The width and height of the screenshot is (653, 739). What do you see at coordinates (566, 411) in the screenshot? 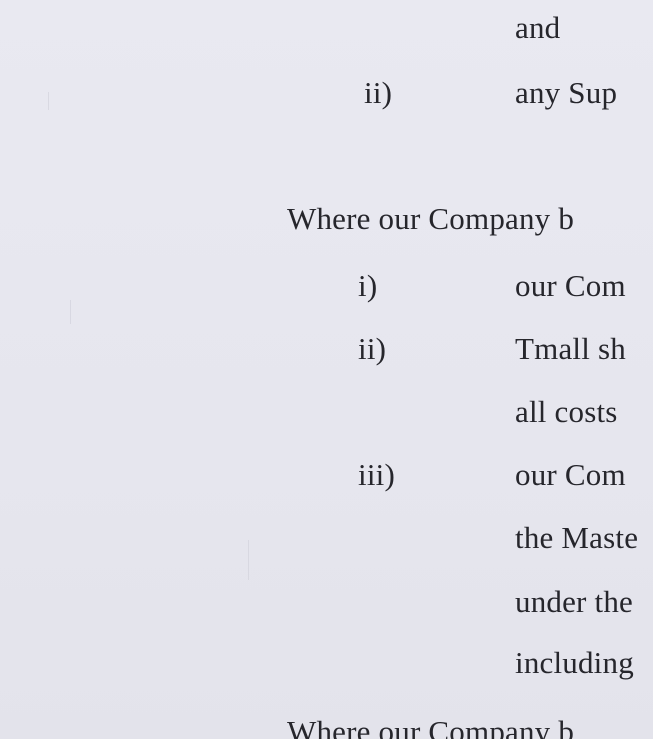
I see `item-text-all-costs: all costs` at bounding box center [566, 411].